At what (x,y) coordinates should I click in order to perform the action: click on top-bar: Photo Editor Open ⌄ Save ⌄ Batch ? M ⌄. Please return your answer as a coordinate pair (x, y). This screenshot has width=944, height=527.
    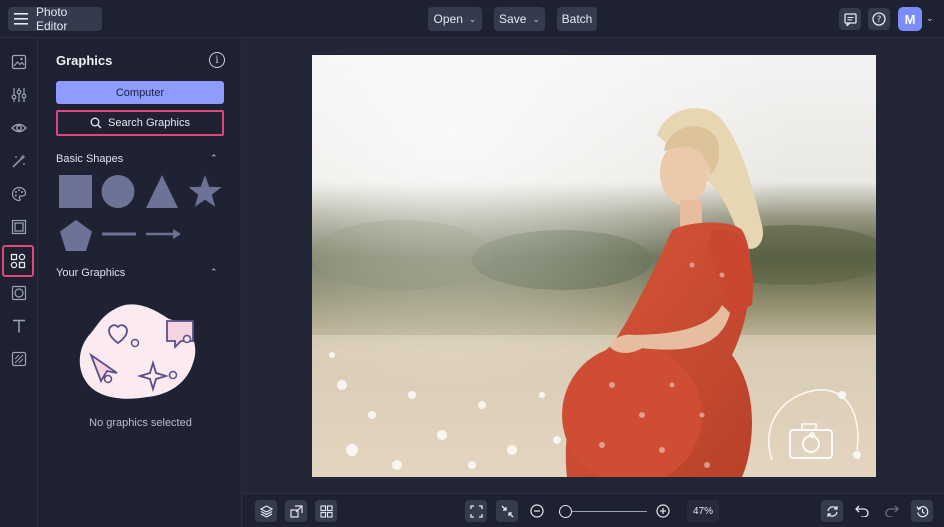
    Looking at the image, I should click on (472, 19).